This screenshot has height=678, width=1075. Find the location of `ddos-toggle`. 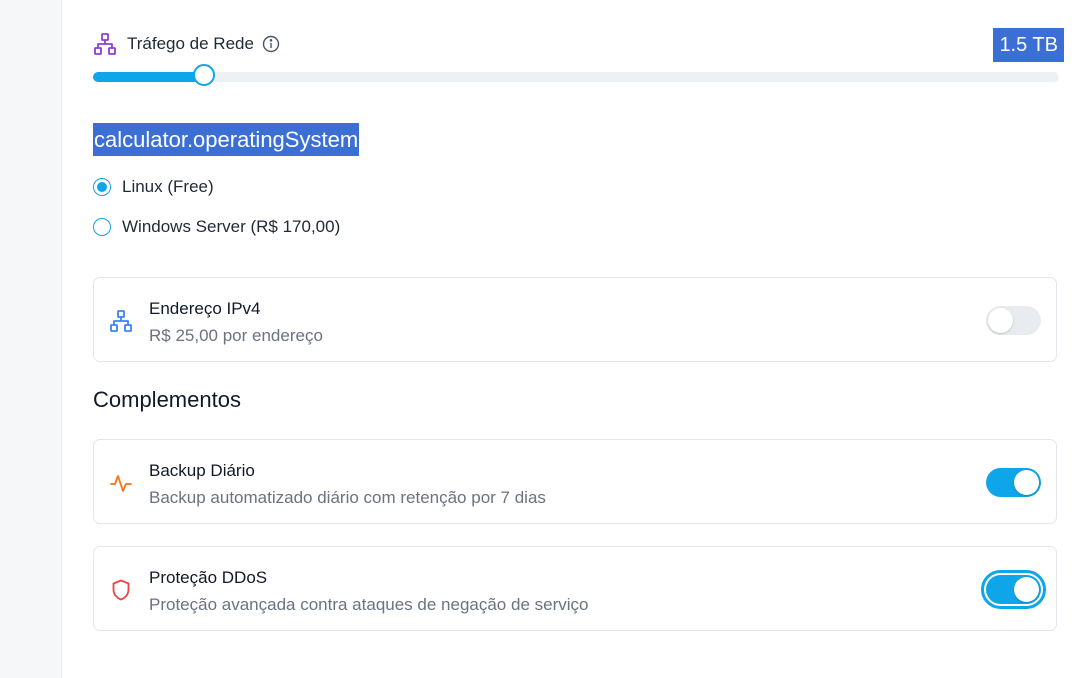

ddos-toggle is located at coordinates (1013, 589).